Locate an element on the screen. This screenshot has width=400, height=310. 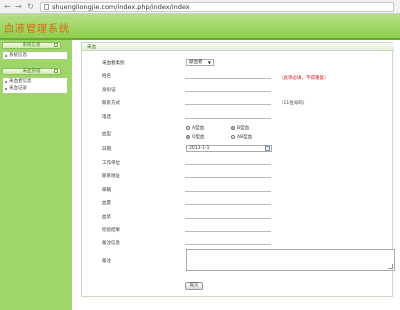
app-title: 血液管理系统 is located at coordinates (37, 29).